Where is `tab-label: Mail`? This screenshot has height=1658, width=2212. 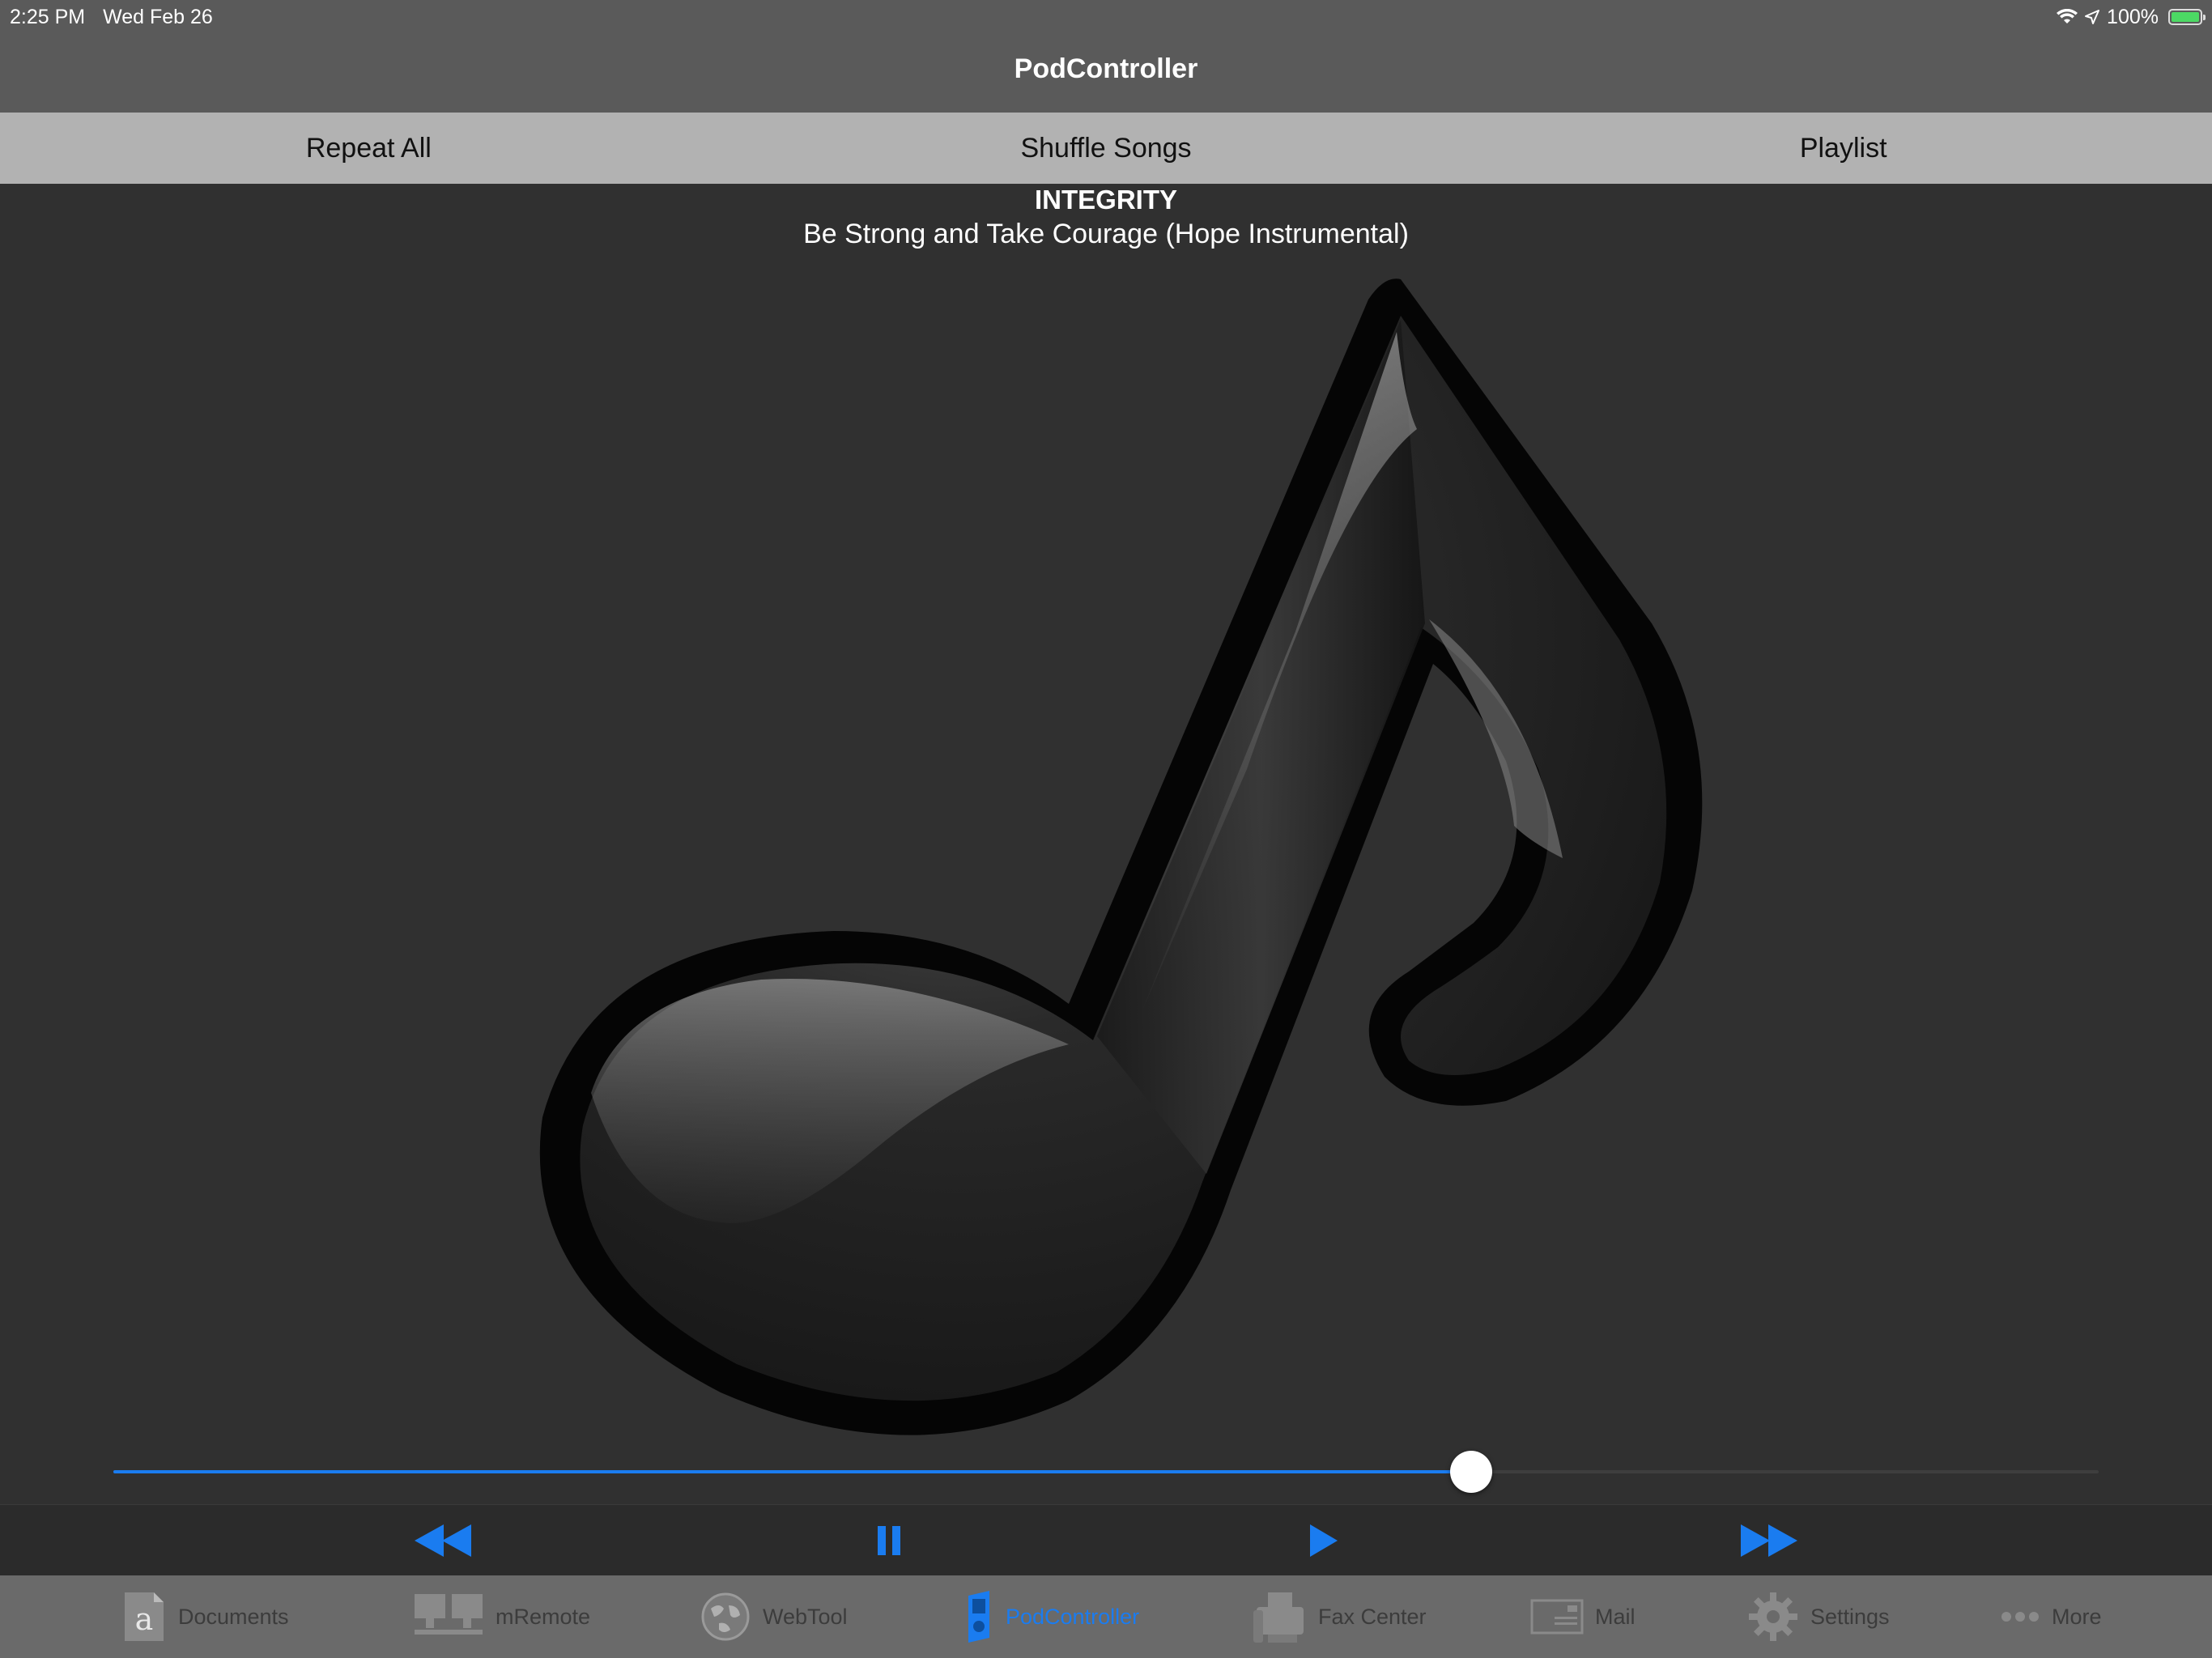 tab-label: Mail is located at coordinates (1616, 1616).